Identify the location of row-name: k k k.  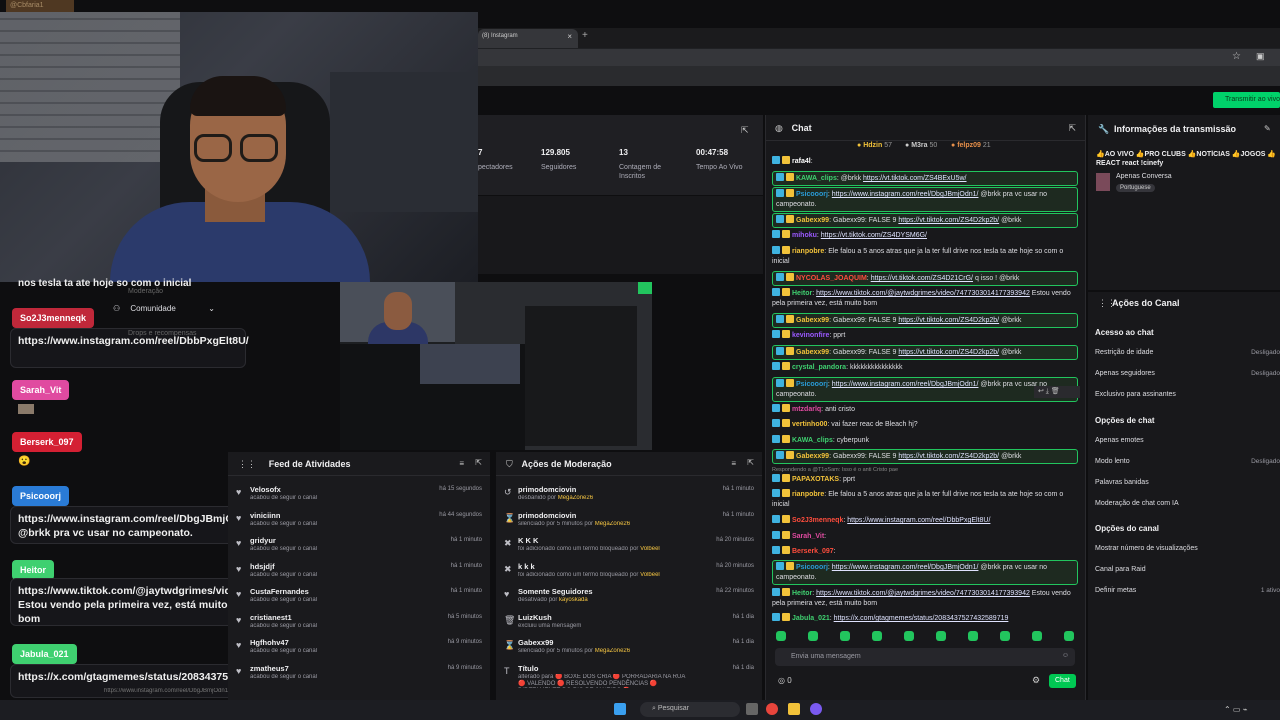
(526, 566).